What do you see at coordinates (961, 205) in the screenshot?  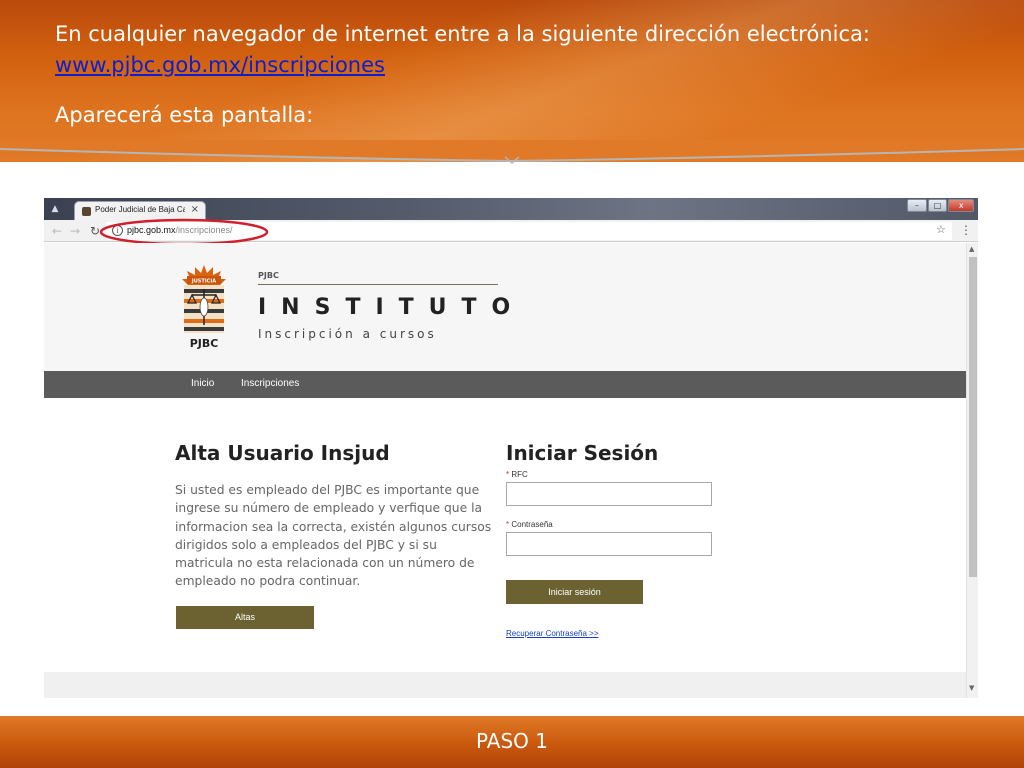 I see `close-window-button: x` at bounding box center [961, 205].